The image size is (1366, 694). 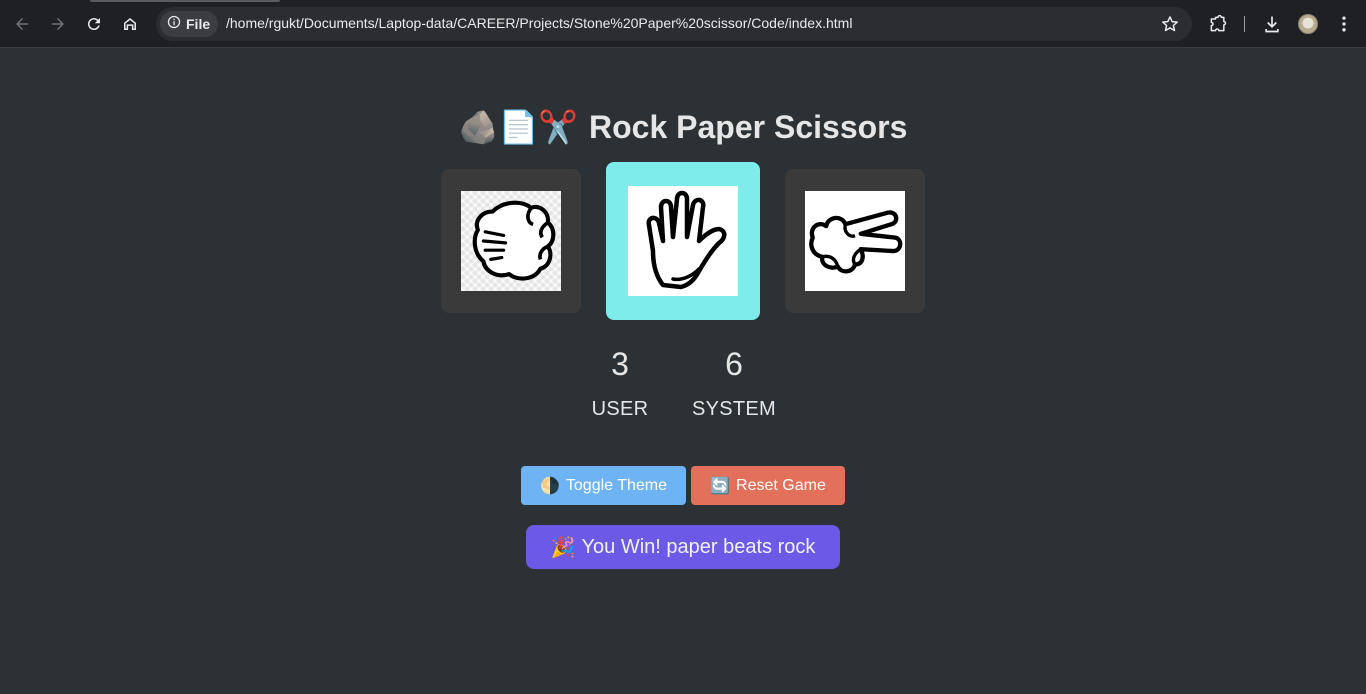 I want to click on system-score-label: SYSTEM, so click(x=734, y=409).